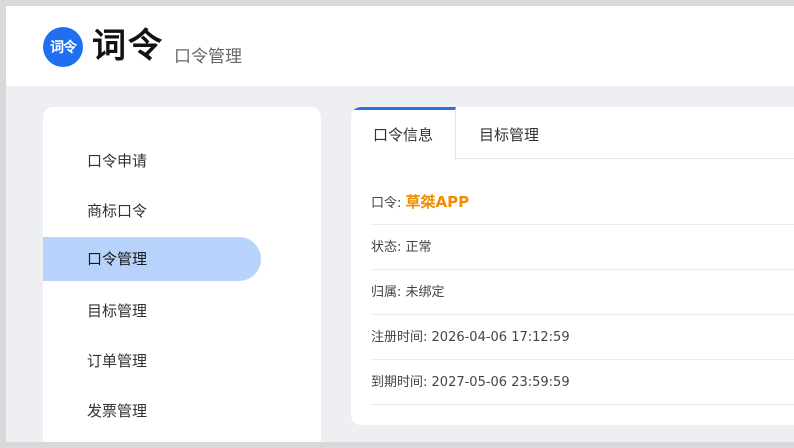 This screenshot has width=794, height=448. What do you see at coordinates (399, 337) in the screenshot?
I see `register-time-label: 注册时间:` at bounding box center [399, 337].